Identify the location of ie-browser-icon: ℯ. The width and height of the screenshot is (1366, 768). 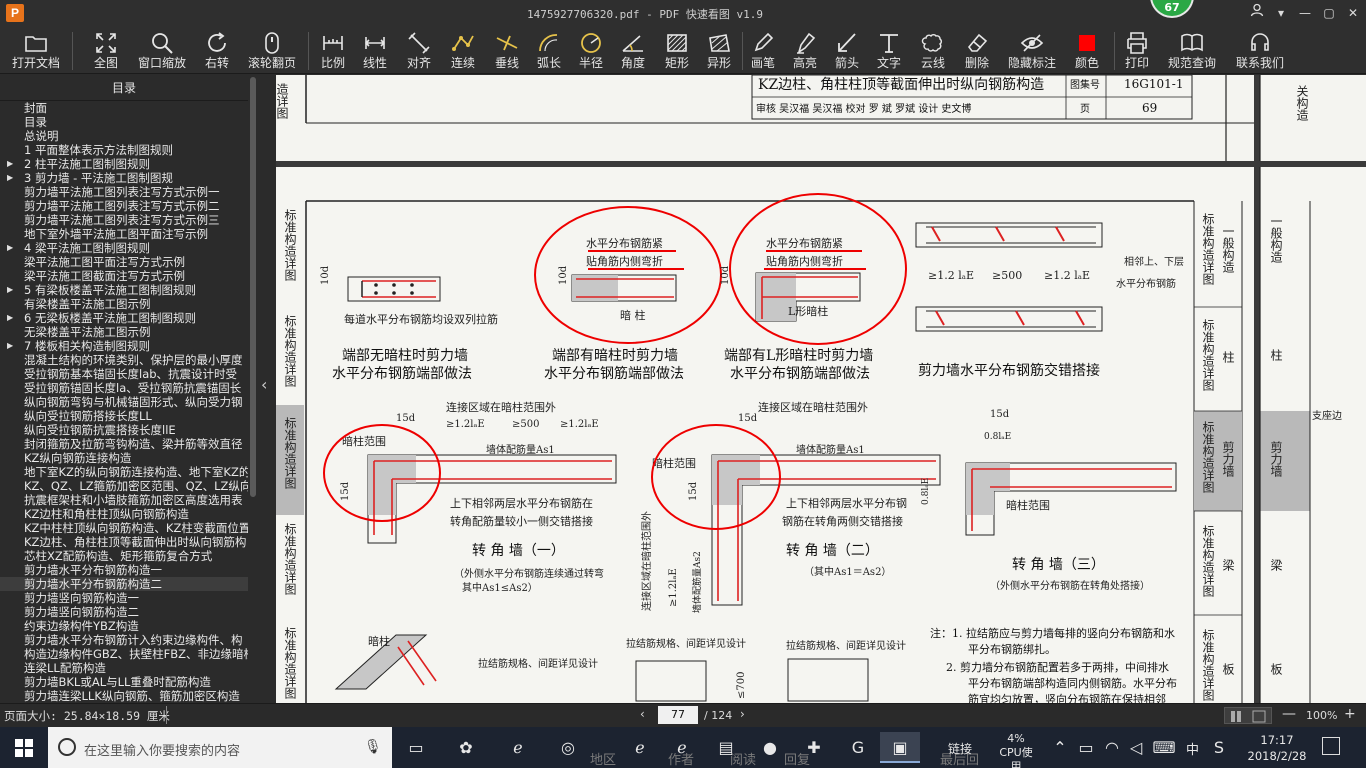
(518, 747).